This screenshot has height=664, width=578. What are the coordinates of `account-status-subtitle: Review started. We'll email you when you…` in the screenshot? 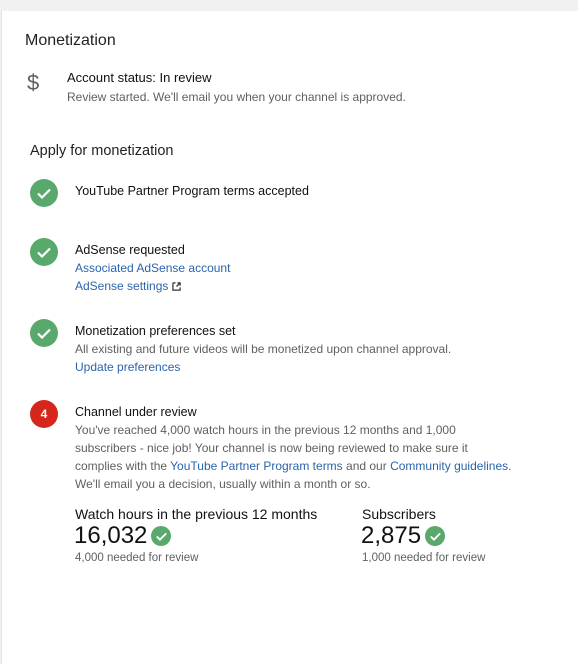 It's located at (236, 97).